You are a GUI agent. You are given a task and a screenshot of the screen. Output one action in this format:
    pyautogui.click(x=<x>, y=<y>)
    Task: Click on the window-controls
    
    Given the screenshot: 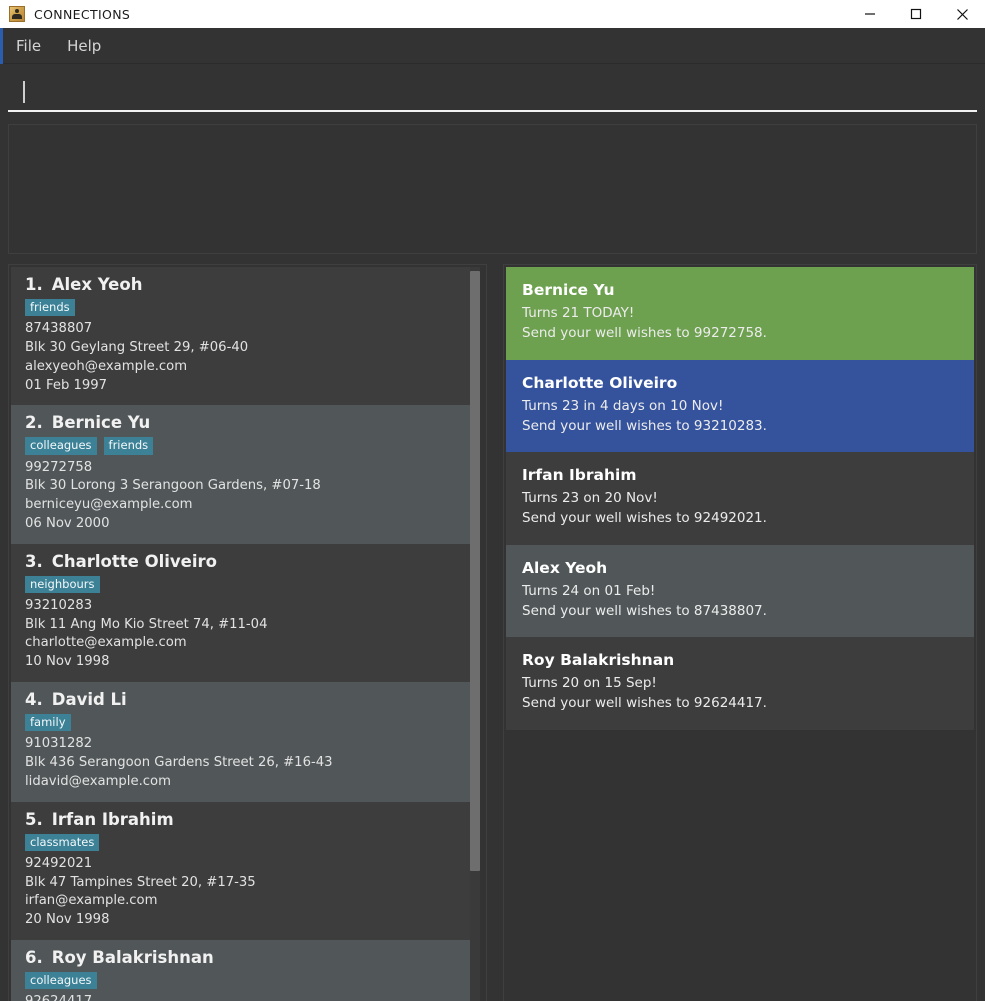 What is the action you would take?
    pyautogui.click(x=916, y=14)
    